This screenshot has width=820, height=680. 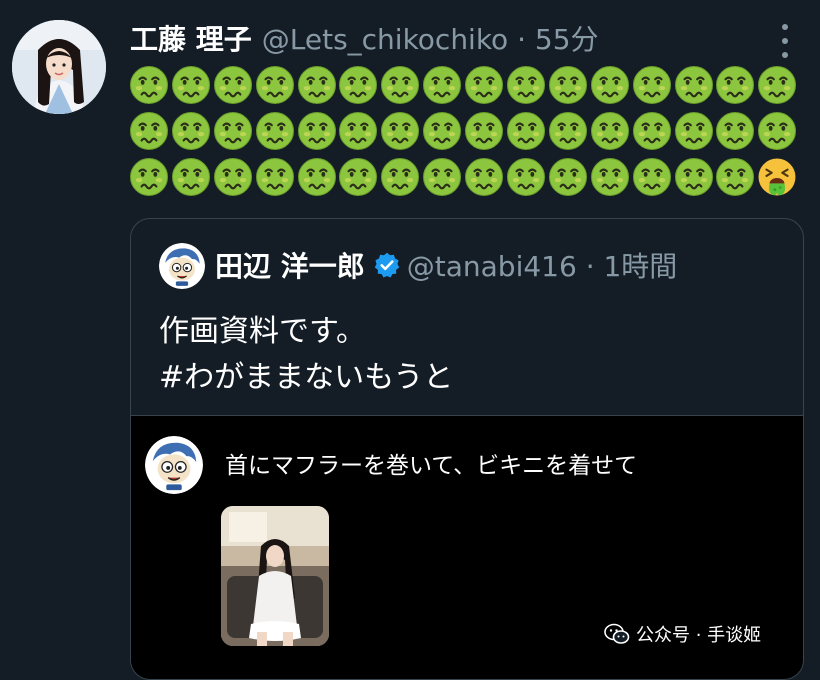 I want to click on quoted-author-handle-and-time: @tanabi416 · 1時間, so click(x=542, y=265).